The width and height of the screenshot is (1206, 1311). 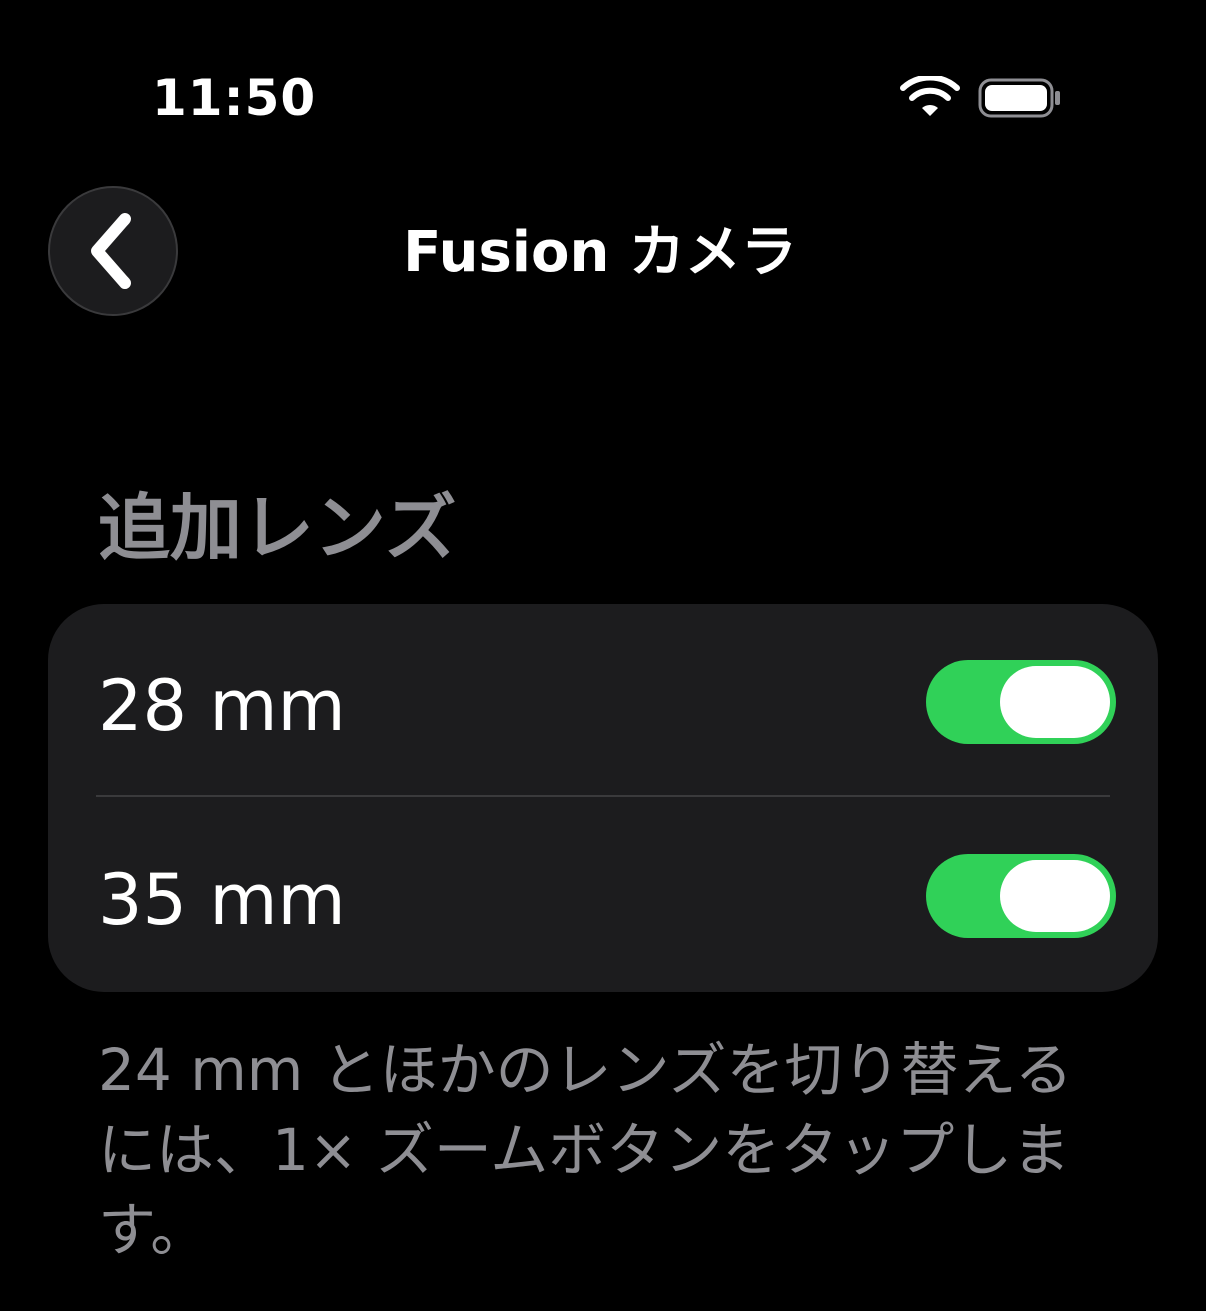 What do you see at coordinates (277, 528) in the screenshot?
I see `section-header: 追加レンズ` at bounding box center [277, 528].